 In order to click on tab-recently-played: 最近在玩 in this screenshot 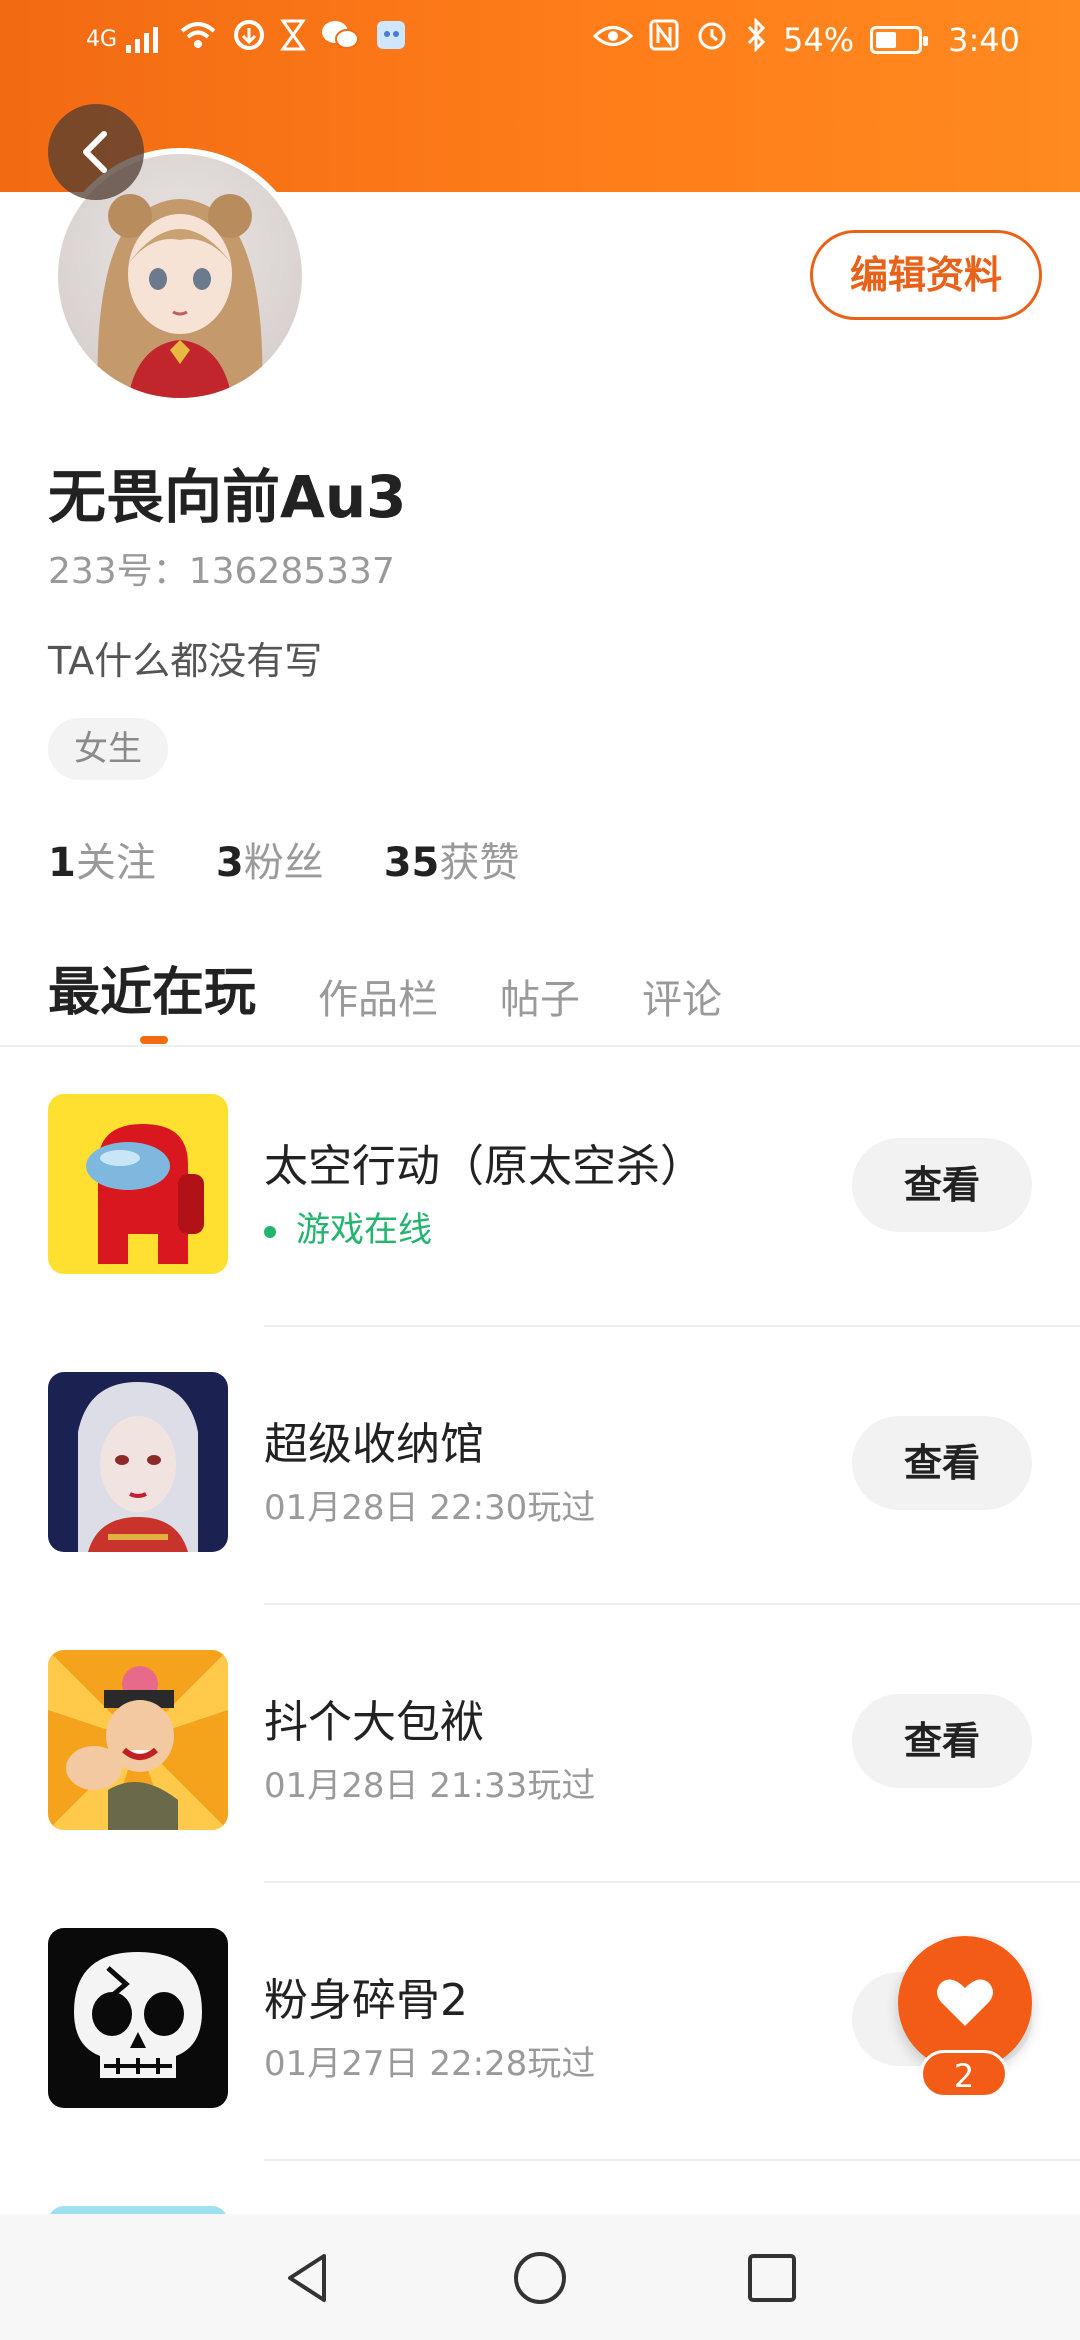, I will do `click(152, 987)`.